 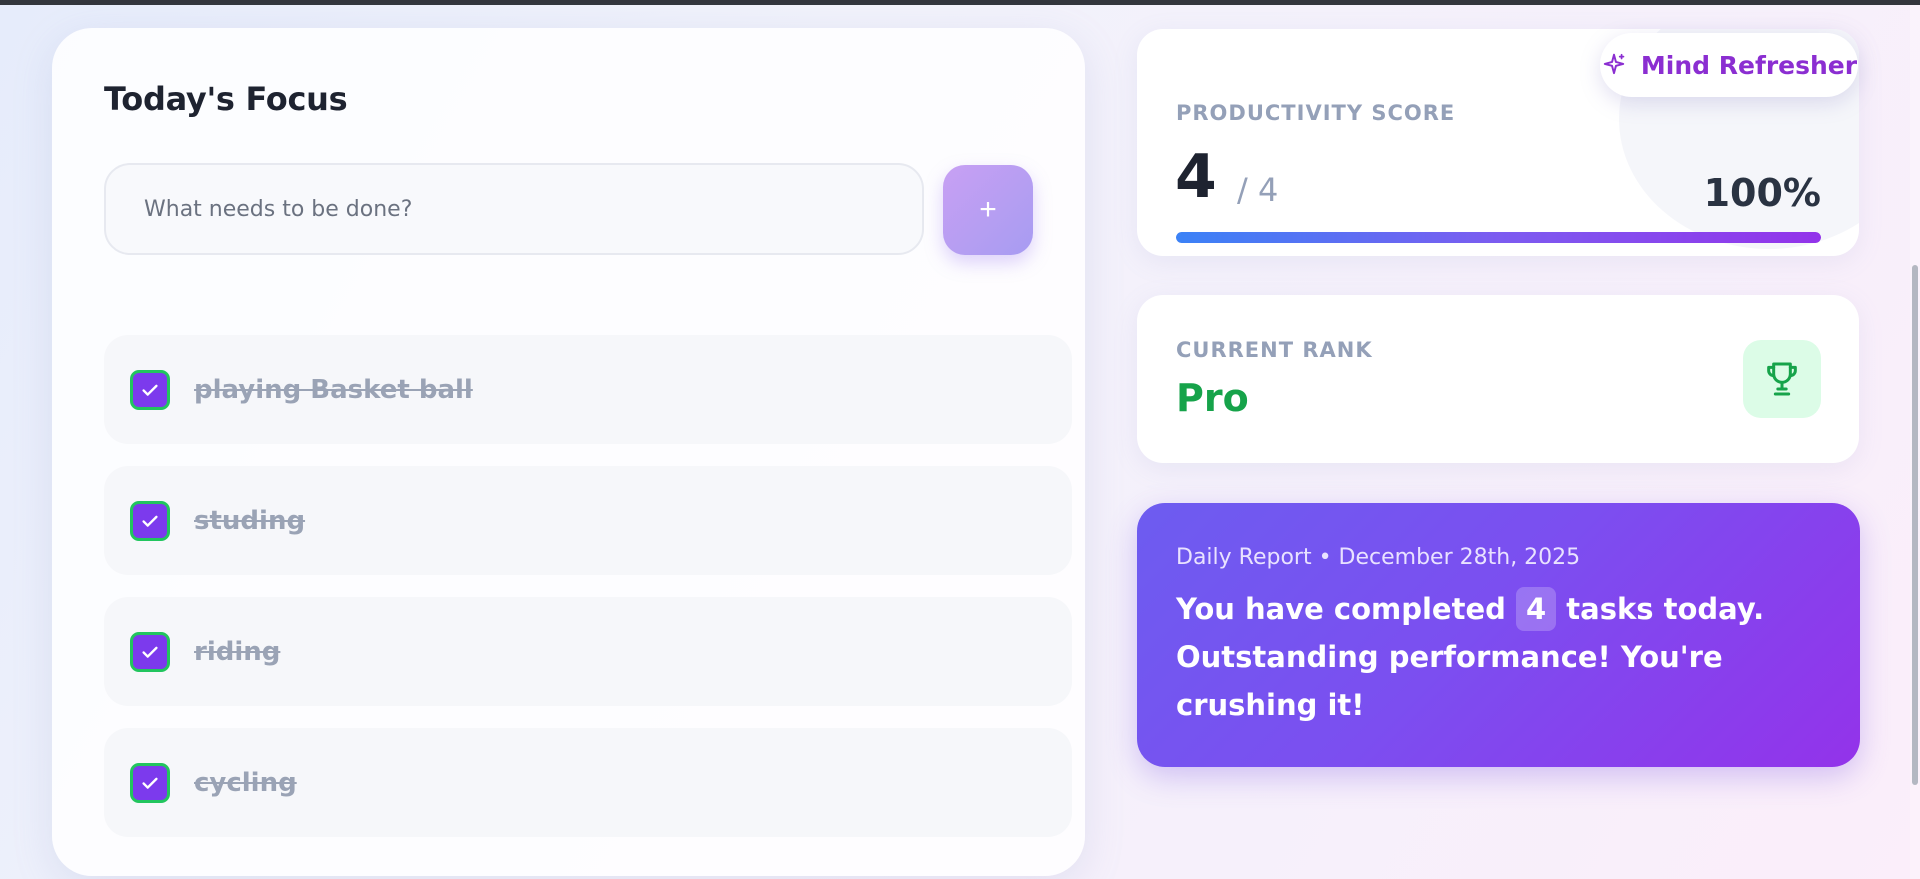 I want to click on task-item: riding, so click(x=588, y=651).